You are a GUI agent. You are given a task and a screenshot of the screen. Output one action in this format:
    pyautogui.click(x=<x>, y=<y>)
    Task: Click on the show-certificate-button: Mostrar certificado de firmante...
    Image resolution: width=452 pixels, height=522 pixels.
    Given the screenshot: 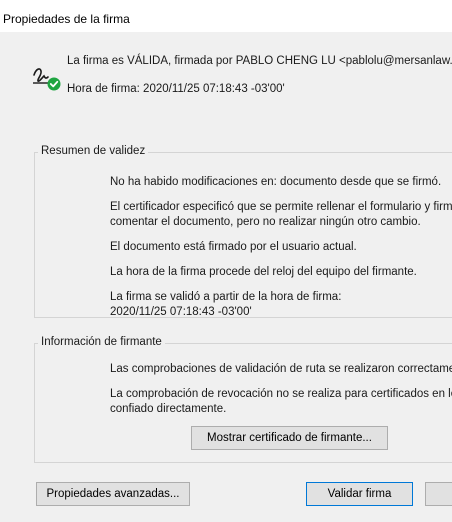 What is the action you would take?
    pyautogui.click(x=289, y=438)
    